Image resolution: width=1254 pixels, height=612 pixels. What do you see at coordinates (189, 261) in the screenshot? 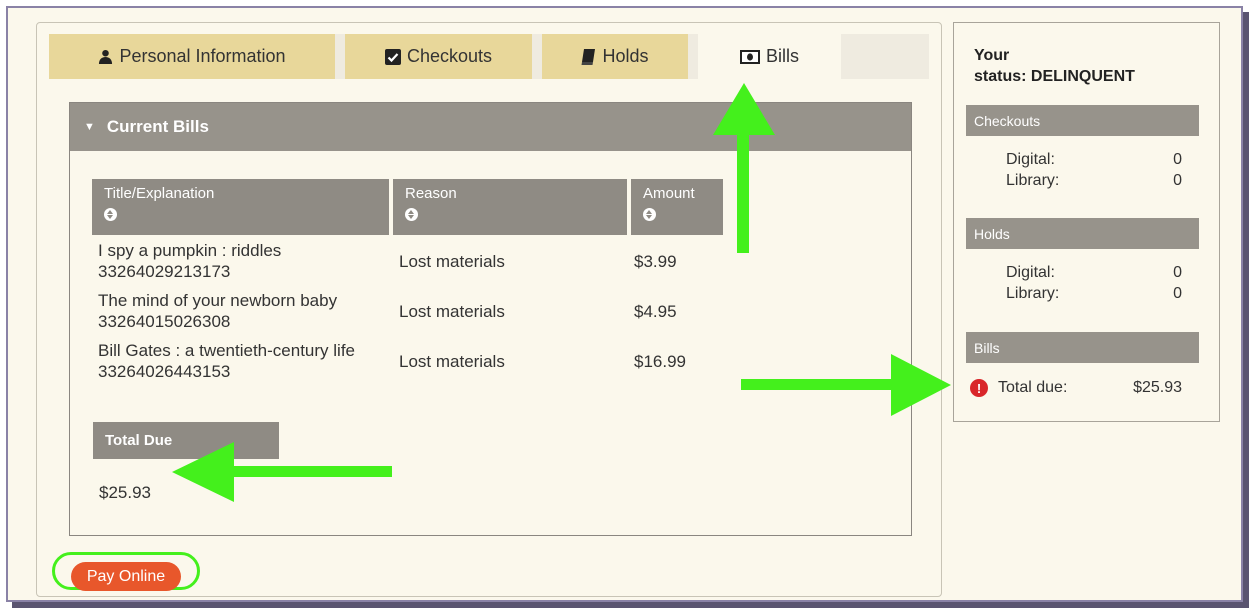
I see `bill-title: I spy a pumpkin : riddles 33264029213173` at bounding box center [189, 261].